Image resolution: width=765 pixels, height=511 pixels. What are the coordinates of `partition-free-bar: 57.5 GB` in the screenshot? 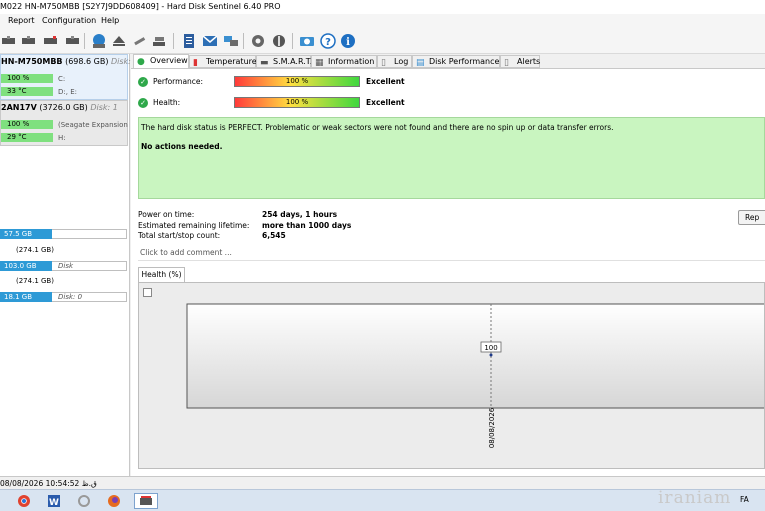 It's located at (26, 234).